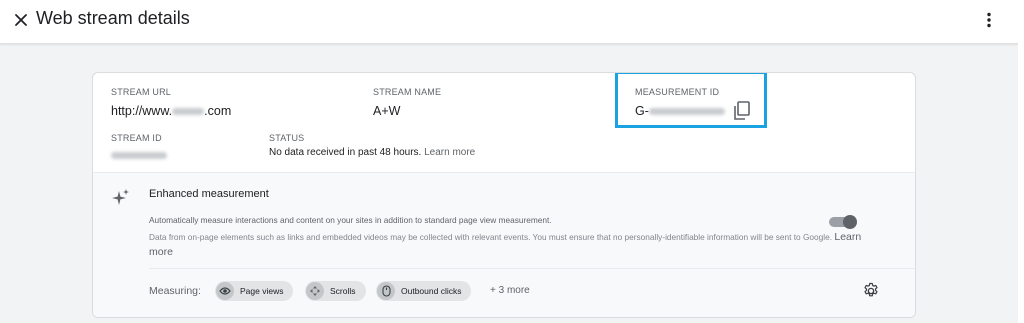 The width and height of the screenshot is (1024, 323). I want to click on status-learn-more-link: Learn more, so click(449, 152).